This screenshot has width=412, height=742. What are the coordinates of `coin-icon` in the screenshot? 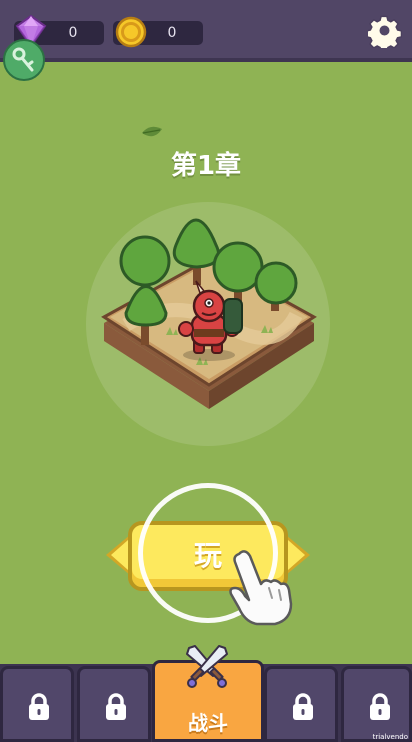 It's located at (131, 32).